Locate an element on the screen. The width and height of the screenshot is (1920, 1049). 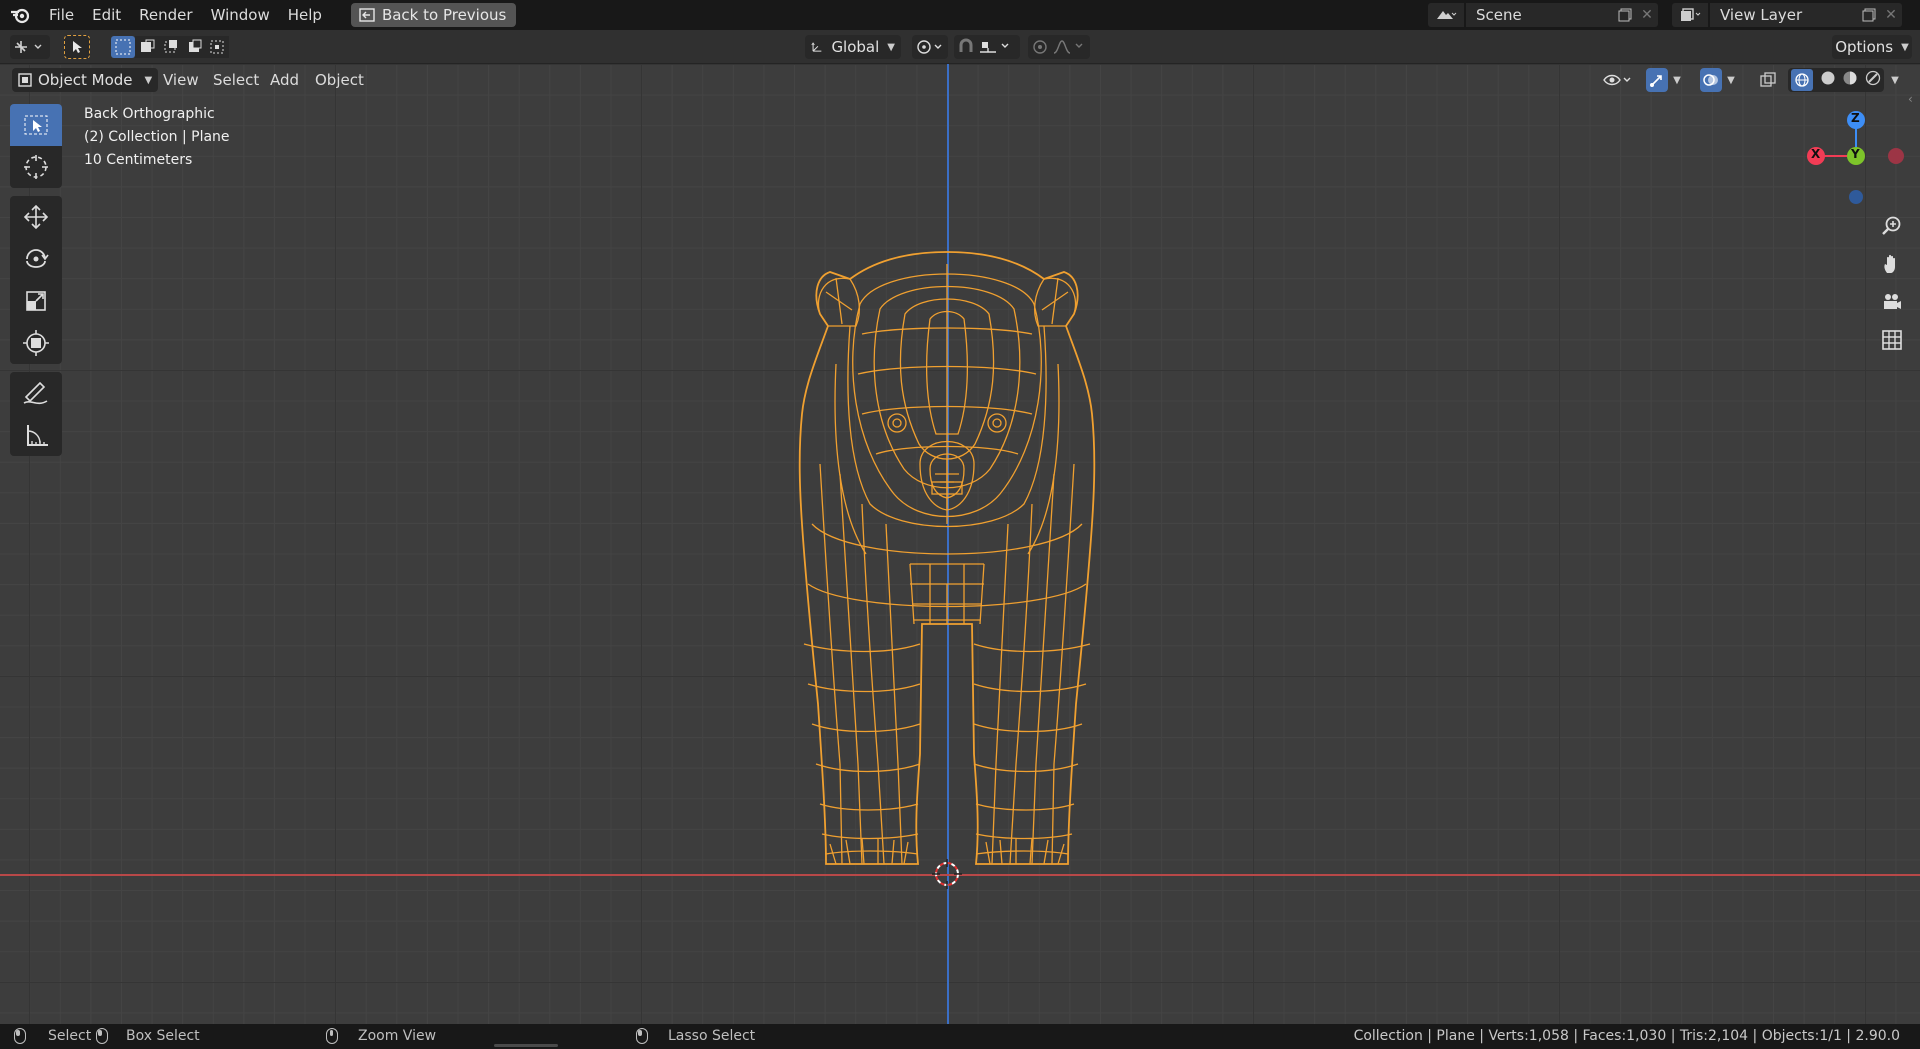
transform-orientation-dropdown: Global ▼ is located at coordinates (853, 47).